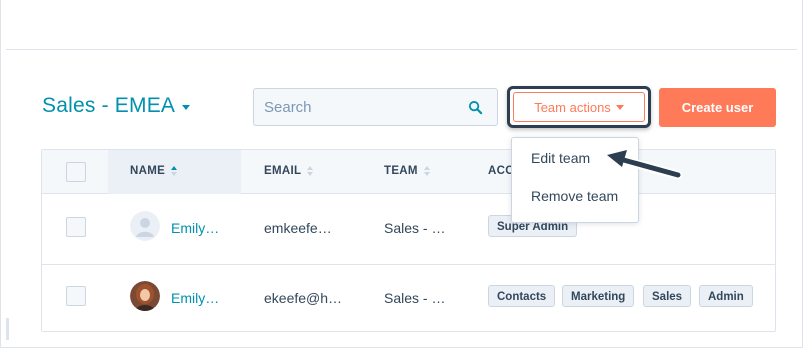 The image size is (803, 348). I want to click on column-header-email: EMAIL, so click(289, 171).